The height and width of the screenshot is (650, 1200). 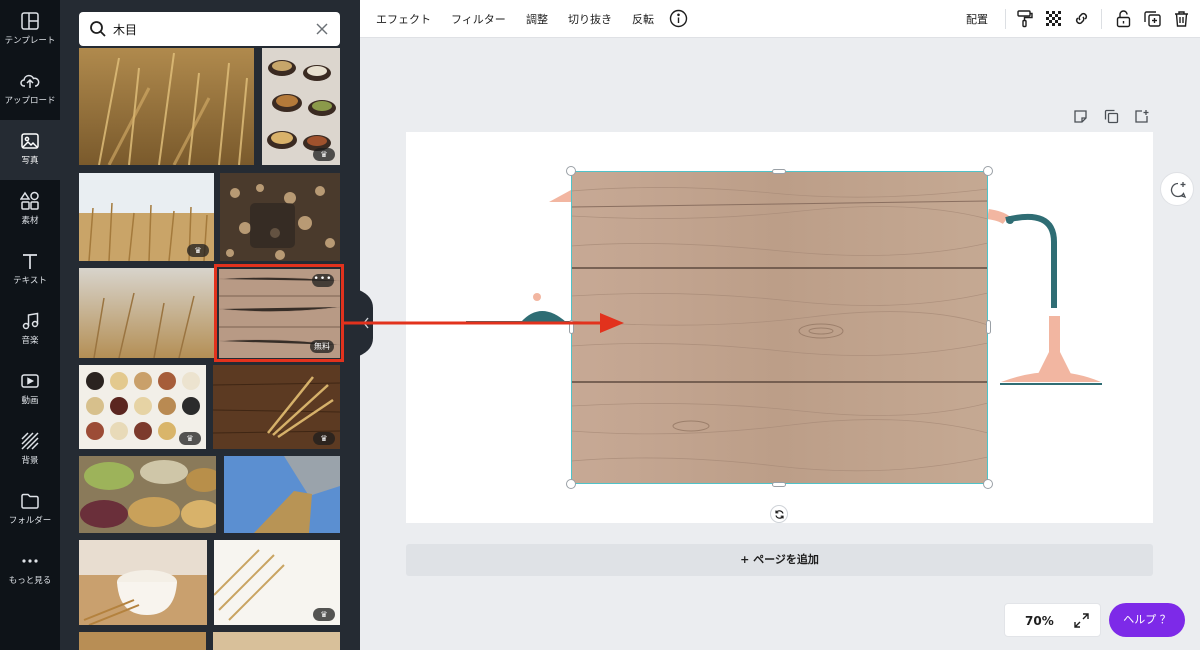 I want to click on rail-item-music: 音楽, so click(x=30, y=330).